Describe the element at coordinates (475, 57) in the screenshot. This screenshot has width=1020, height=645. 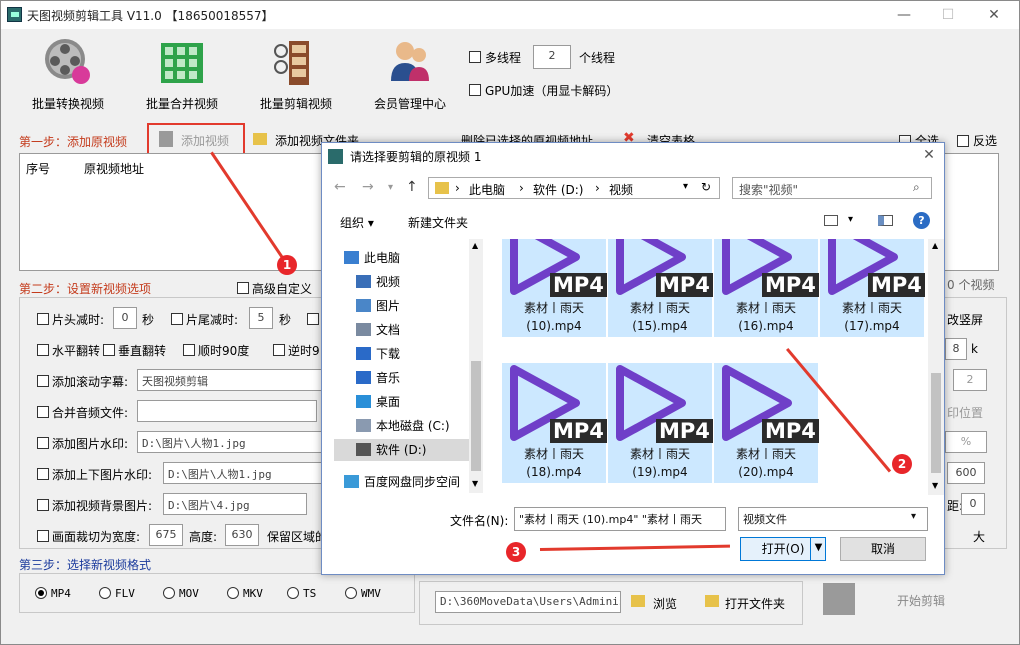
I see `multithread-checkbox` at that location.